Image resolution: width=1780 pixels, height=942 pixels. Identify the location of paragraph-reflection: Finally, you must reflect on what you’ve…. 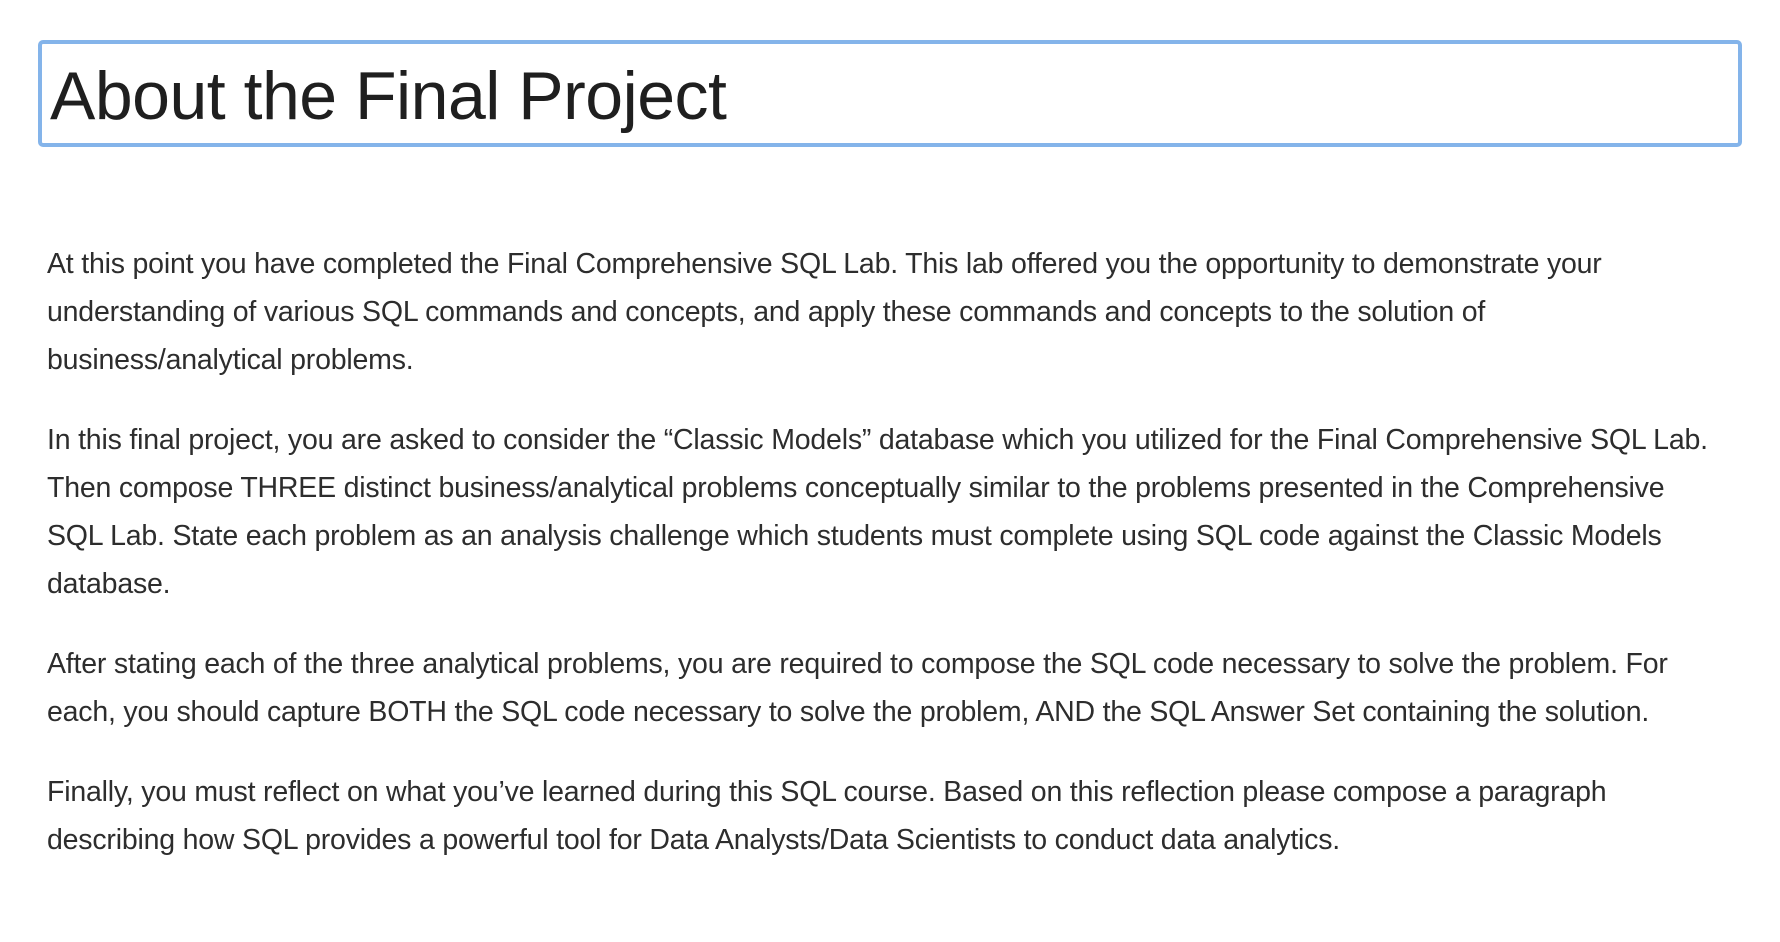
(827, 816).